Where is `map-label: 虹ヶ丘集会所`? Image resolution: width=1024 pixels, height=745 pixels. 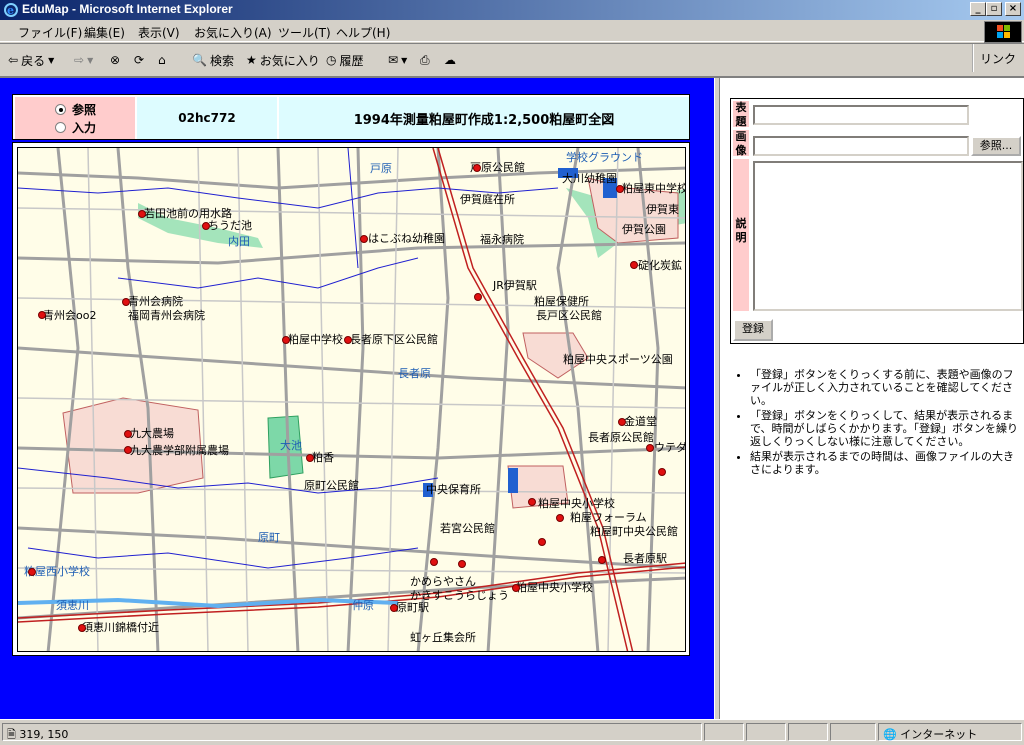 map-label: 虹ヶ丘集会所 is located at coordinates (443, 637).